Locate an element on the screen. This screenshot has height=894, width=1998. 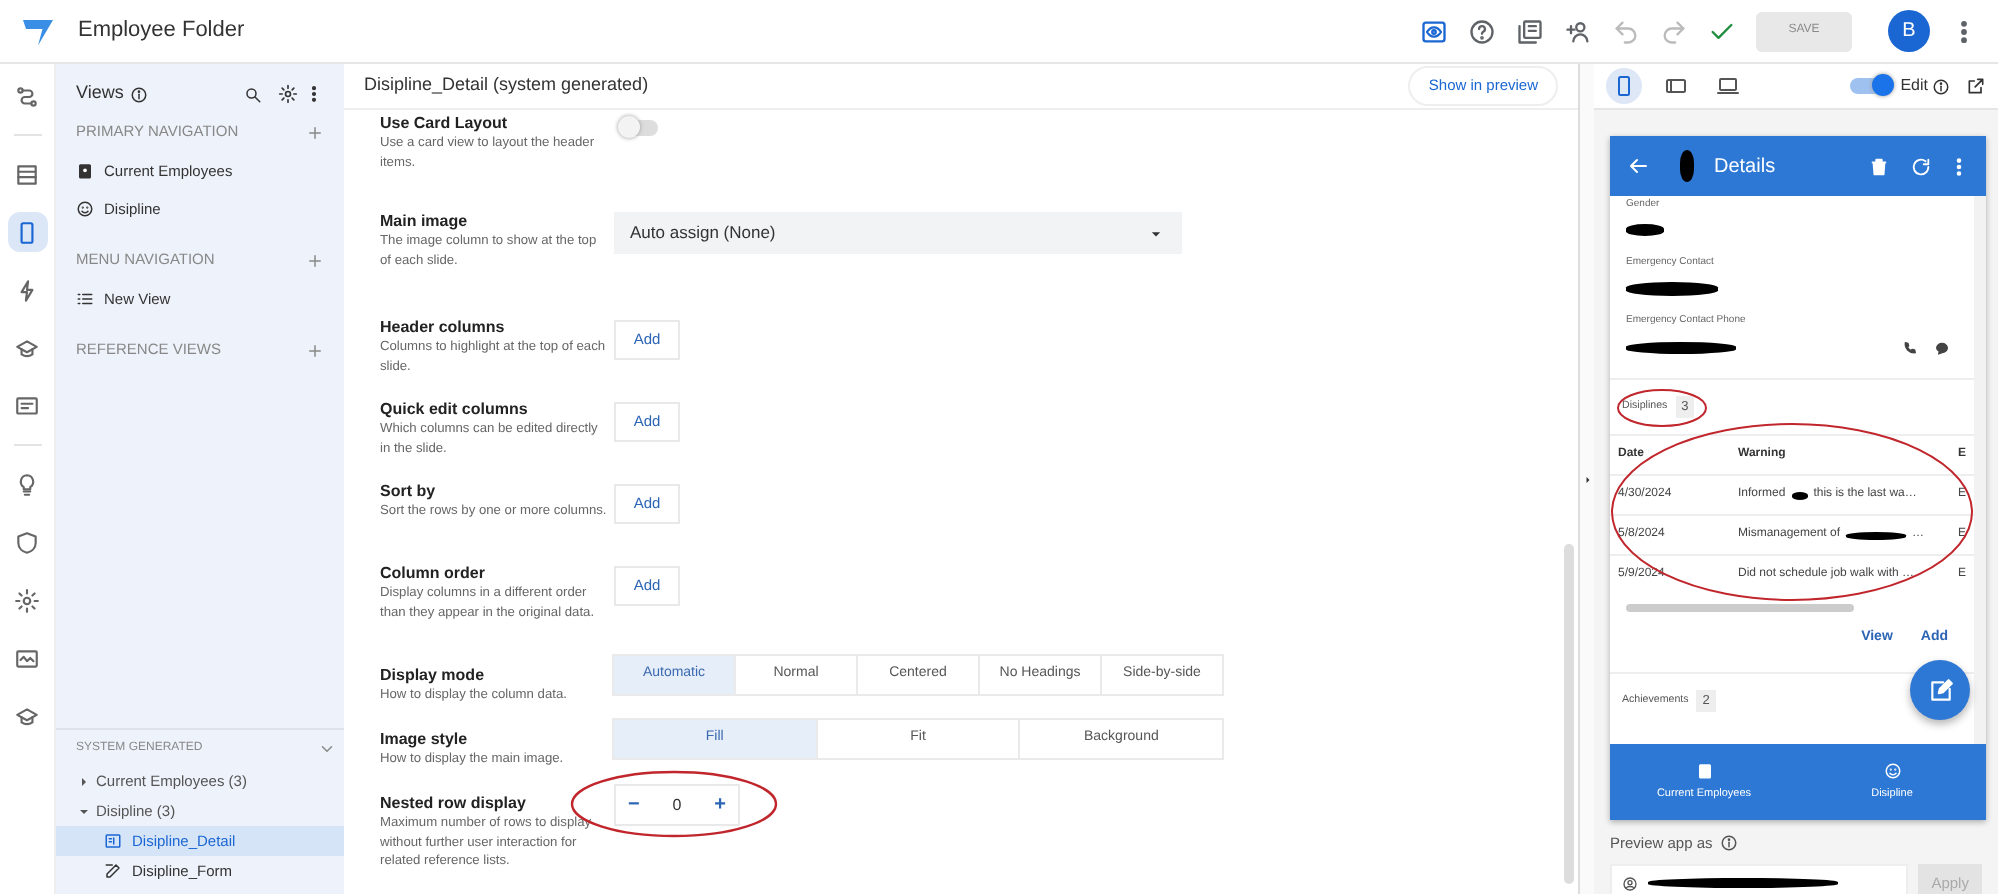
detail-icon is located at coordinates (113, 841).